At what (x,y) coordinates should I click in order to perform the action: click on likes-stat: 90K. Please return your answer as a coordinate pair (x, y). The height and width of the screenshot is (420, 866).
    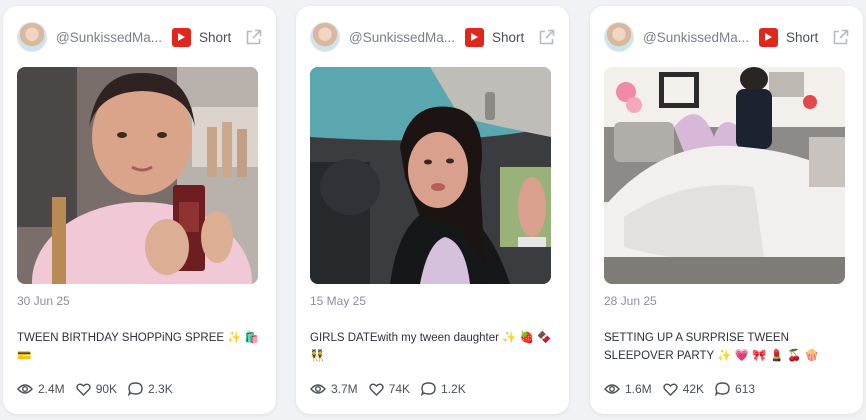
    Looking at the image, I should click on (96, 389).